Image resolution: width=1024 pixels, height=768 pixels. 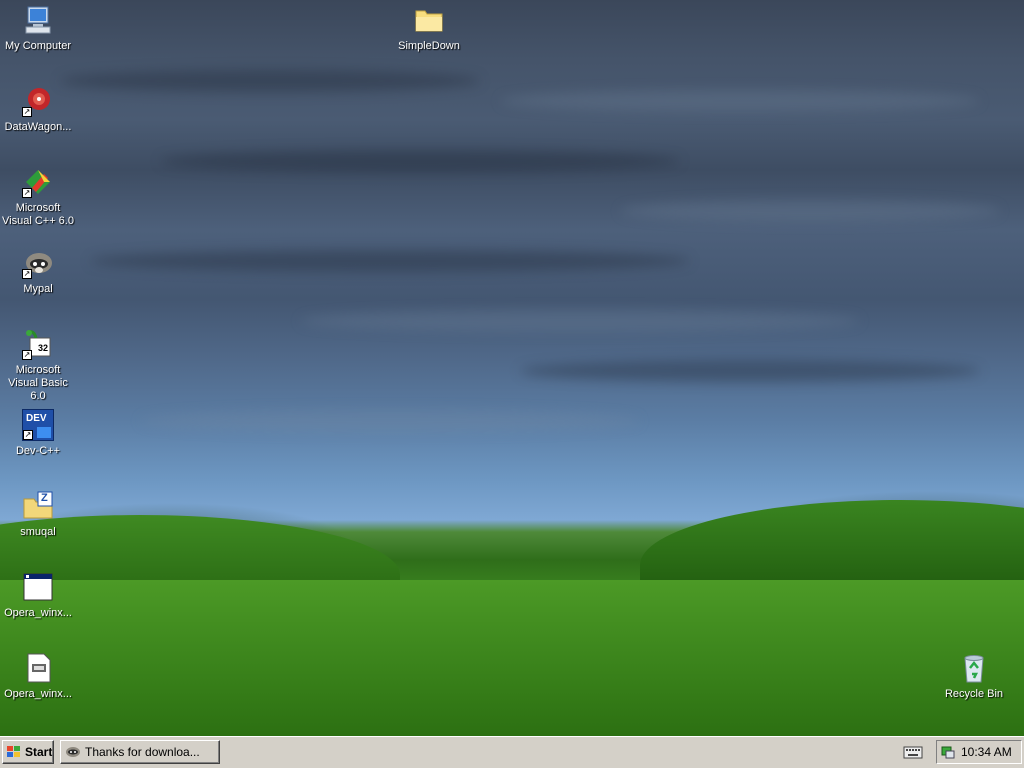 I want to click on desktop-icon-visual-basic: 32 ↗ Microsoft Visual Basic 6.0, so click(x=38, y=365).